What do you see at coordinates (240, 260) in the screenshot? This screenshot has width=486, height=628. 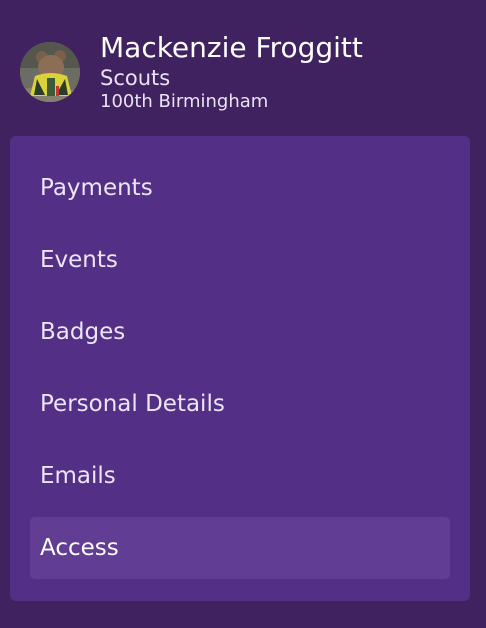 I see `menu-item-events: Events` at bounding box center [240, 260].